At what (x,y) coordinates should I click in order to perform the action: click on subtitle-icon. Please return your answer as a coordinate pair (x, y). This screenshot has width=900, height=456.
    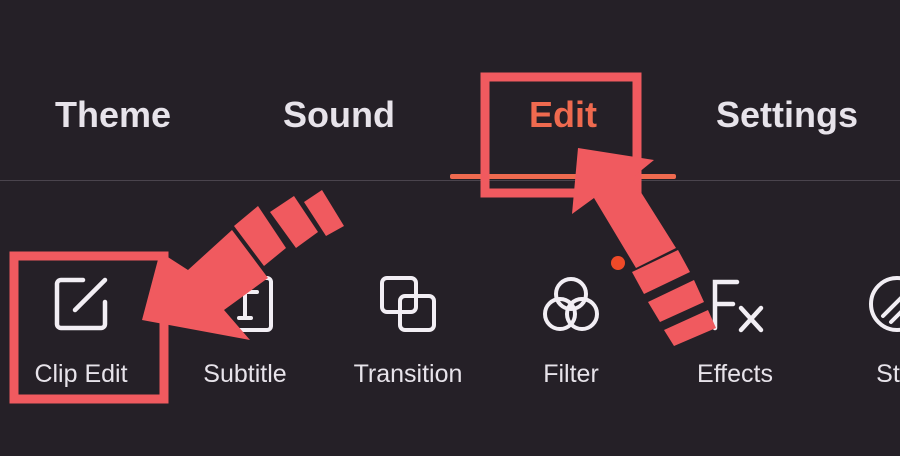
    Looking at the image, I should click on (245, 304).